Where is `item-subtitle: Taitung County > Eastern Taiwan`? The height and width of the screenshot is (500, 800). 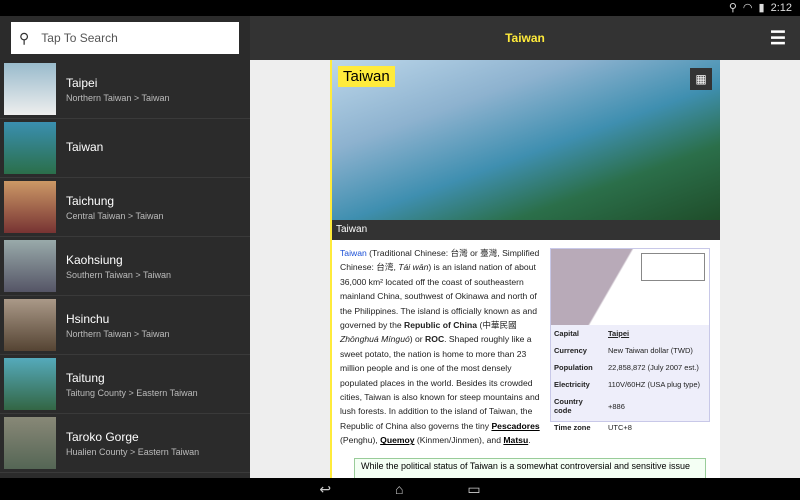
item-subtitle: Taitung County > Eastern Taiwan is located at coordinates (132, 392).